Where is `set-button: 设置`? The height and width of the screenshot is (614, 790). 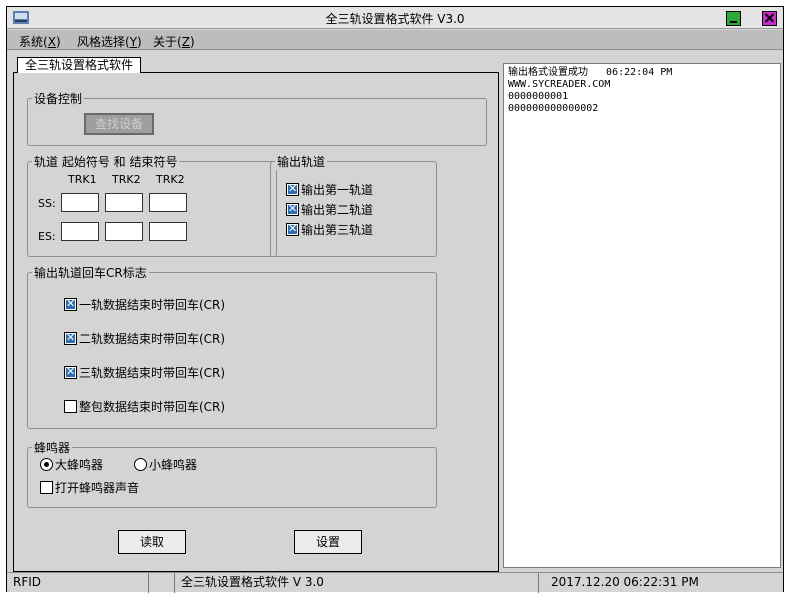 set-button: 设置 is located at coordinates (328, 542).